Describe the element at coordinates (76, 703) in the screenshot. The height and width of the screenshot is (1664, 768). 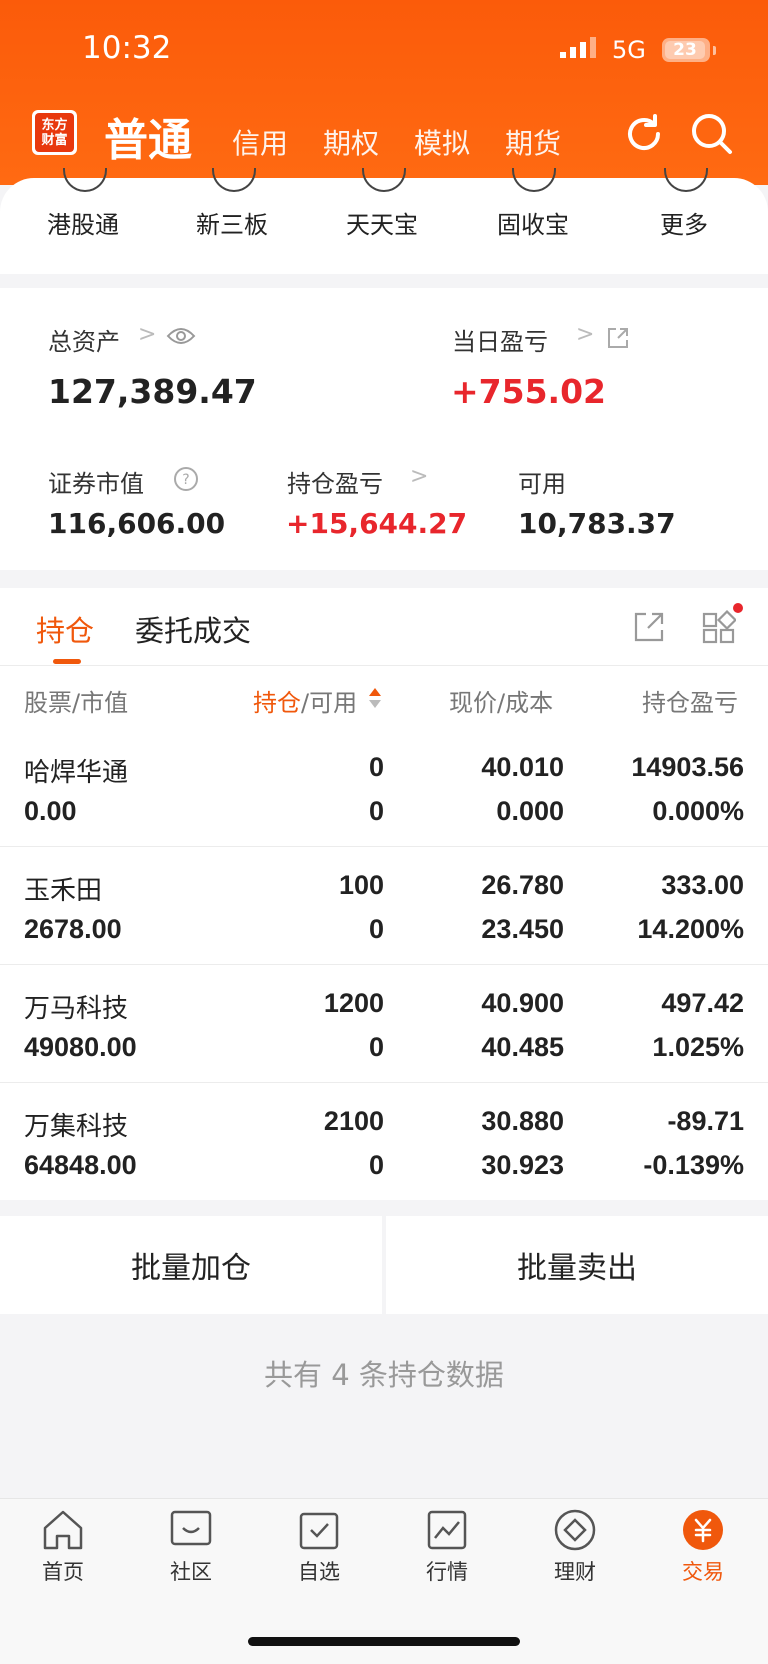
I see `col-header-stock: 股票/市值` at that location.